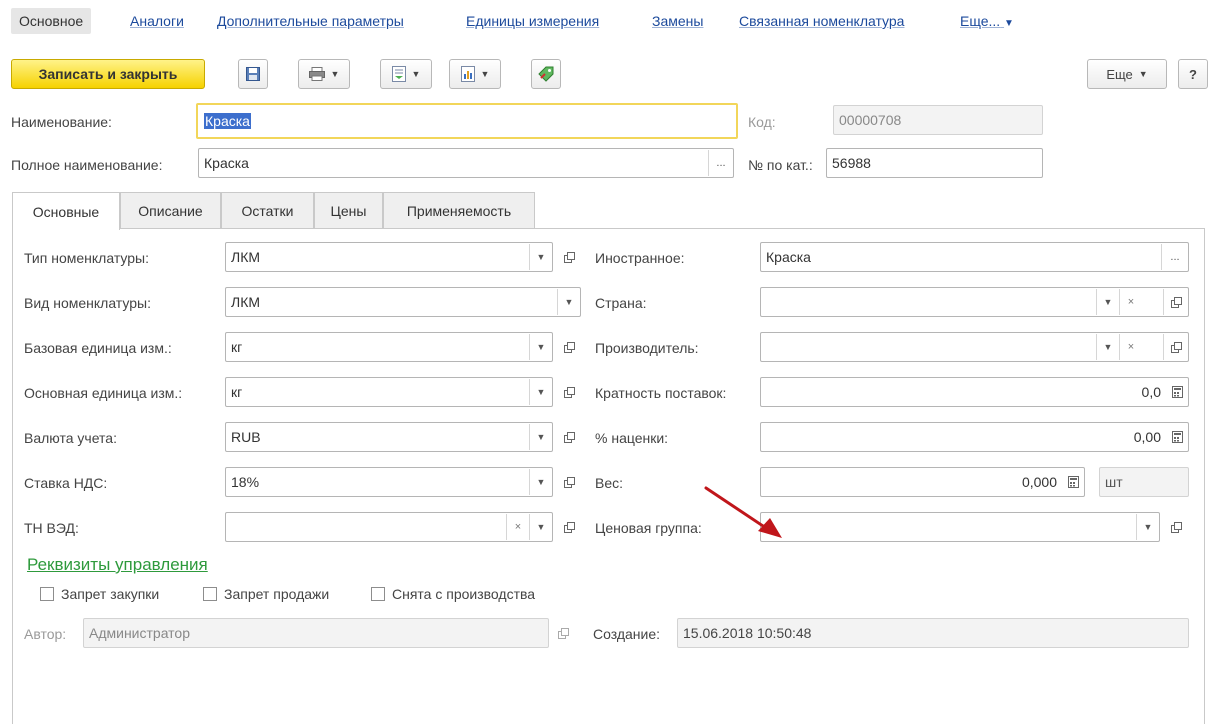 The height and width of the screenshot is (724, 1217). Describe the element at coordinates (140, 633) in the screenshot. I see `author-value: Администратор` at that location.